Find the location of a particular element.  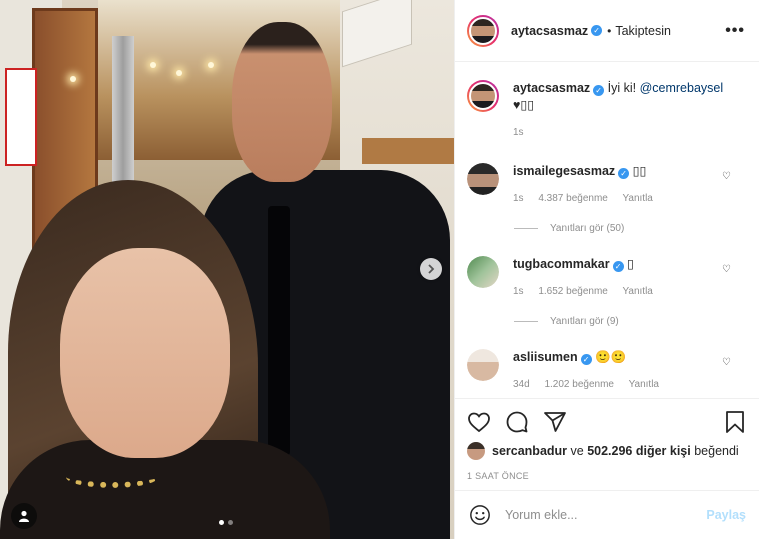

comment-likes: 4.387 beğenme is located at coordinates (573, 198).